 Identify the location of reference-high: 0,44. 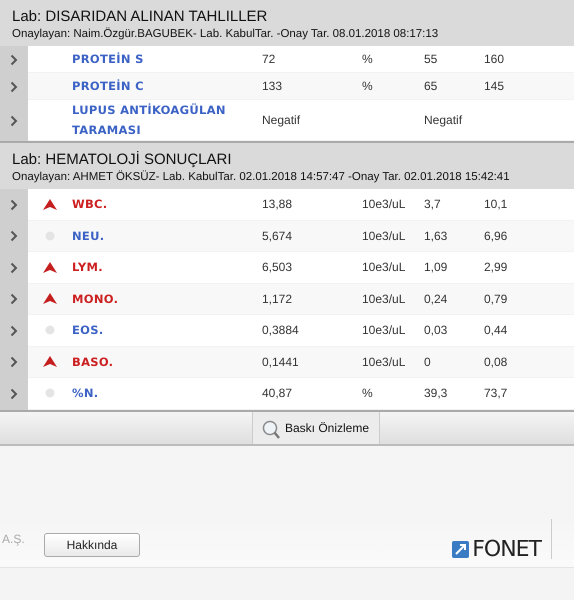
(496, 330).